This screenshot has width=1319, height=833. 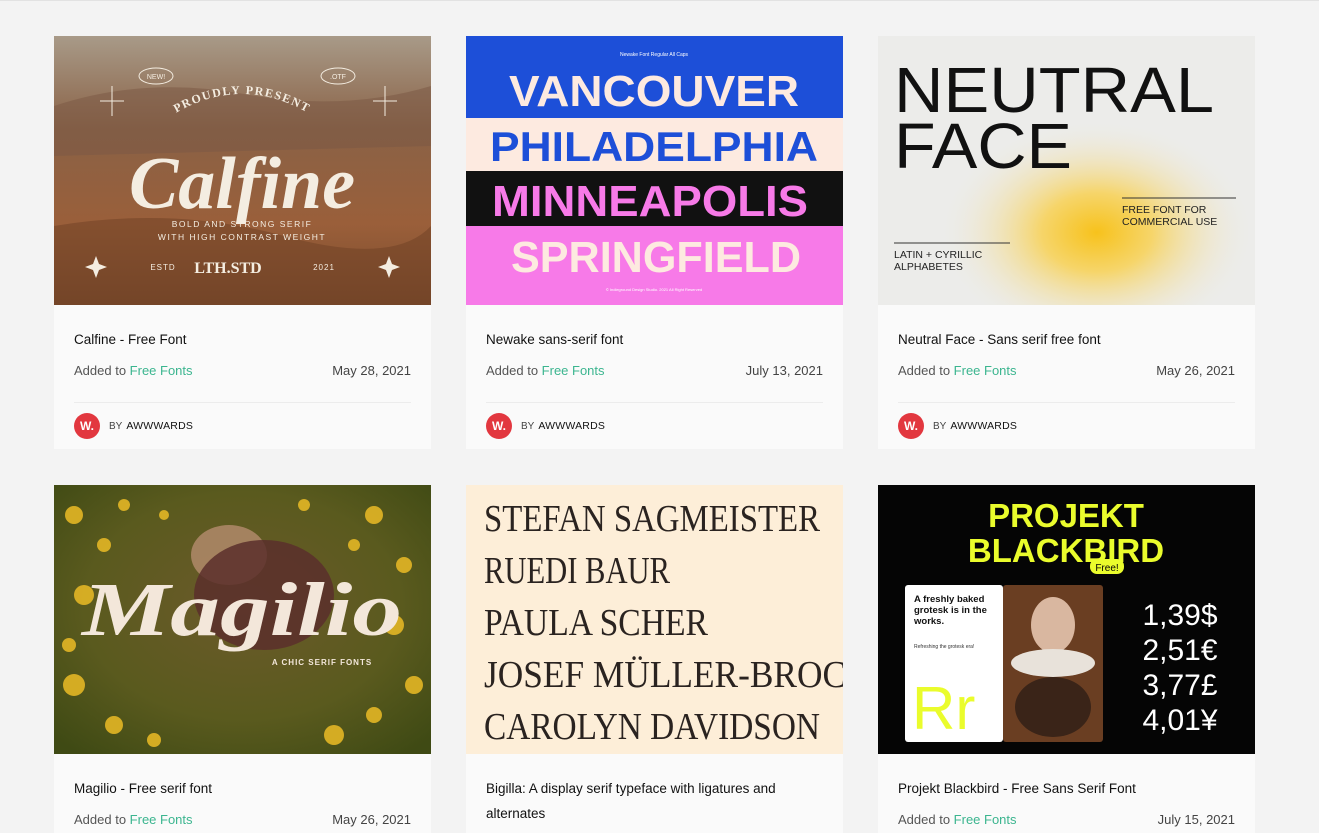 I want to click on line-3: PAULA SCHER, so click(x=596, y=623).